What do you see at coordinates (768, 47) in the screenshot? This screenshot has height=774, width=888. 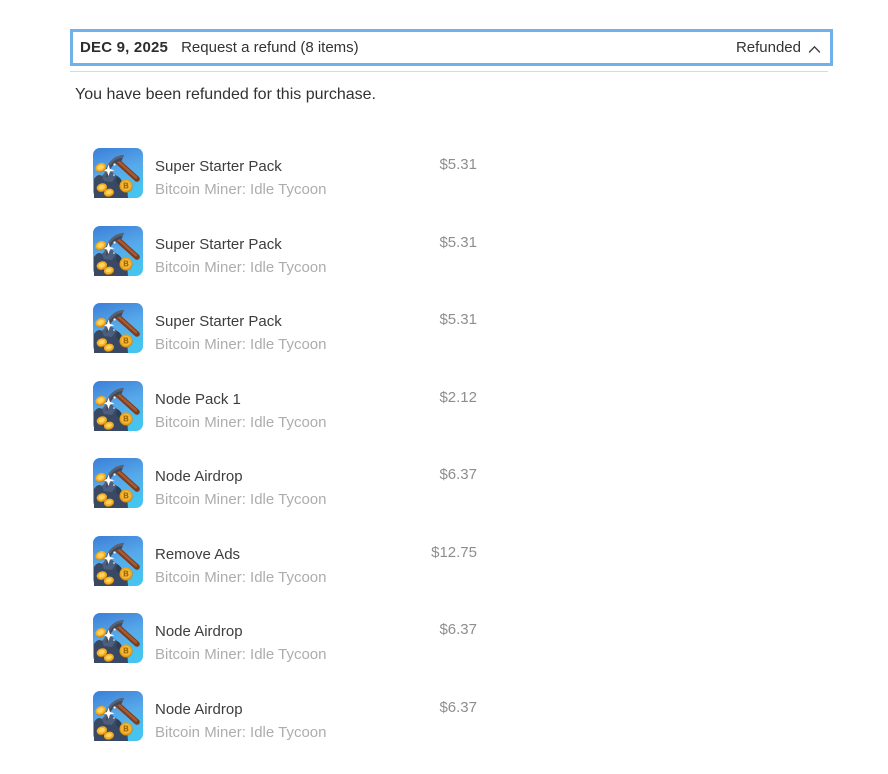 I see `refund-status-label: Refunded` at bounding box center [768, 47].